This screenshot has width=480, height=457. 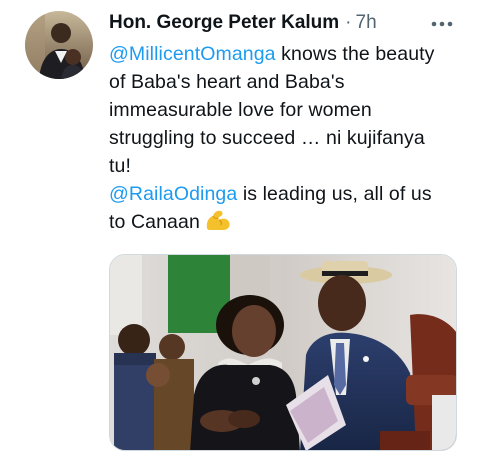 I want to click on tweet-line-3: immeasurable love for women, so click(x=240, y=110).